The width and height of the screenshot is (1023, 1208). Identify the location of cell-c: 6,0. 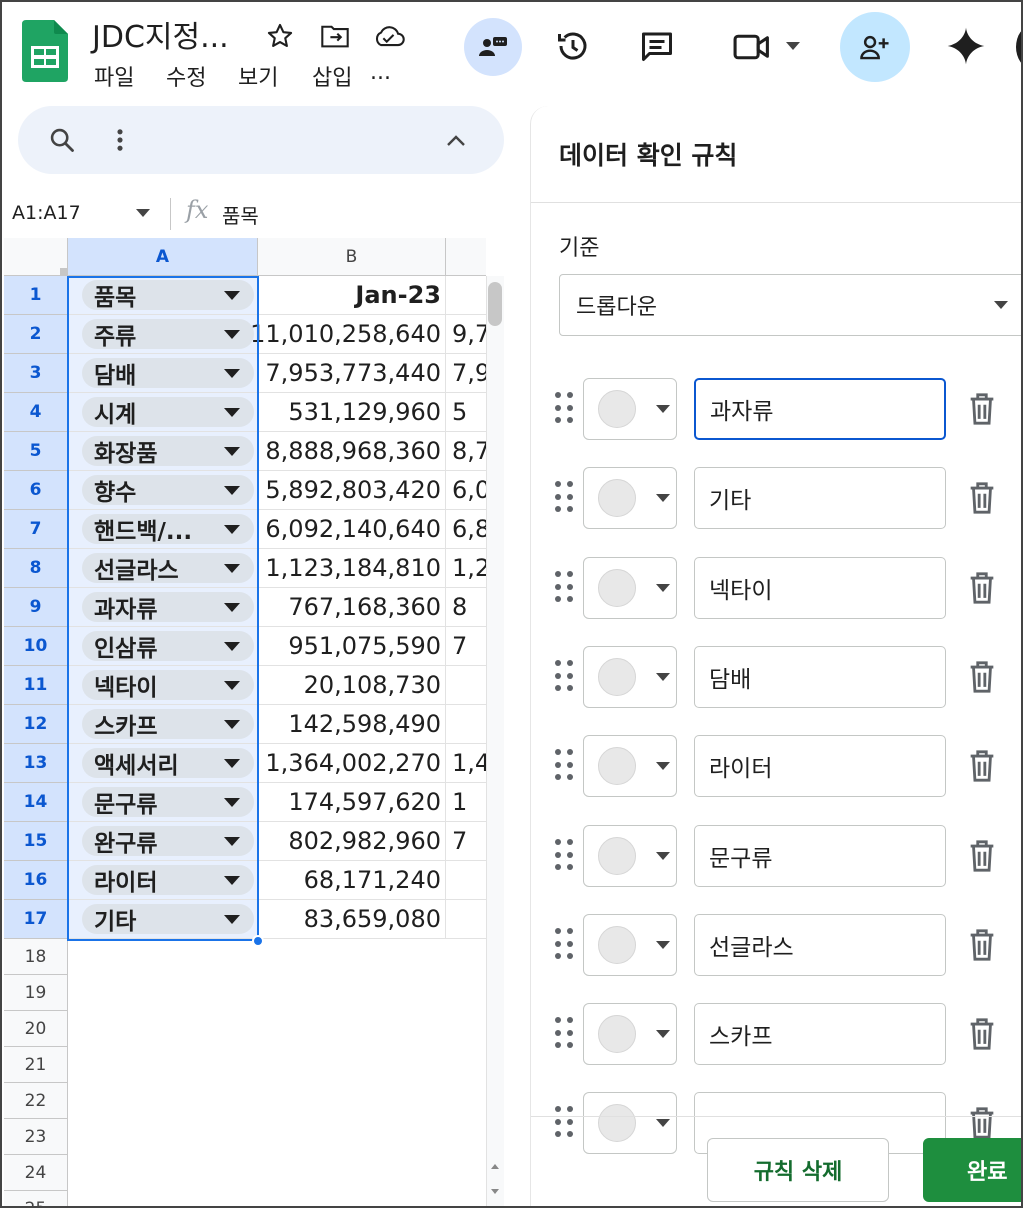
(466, 490).